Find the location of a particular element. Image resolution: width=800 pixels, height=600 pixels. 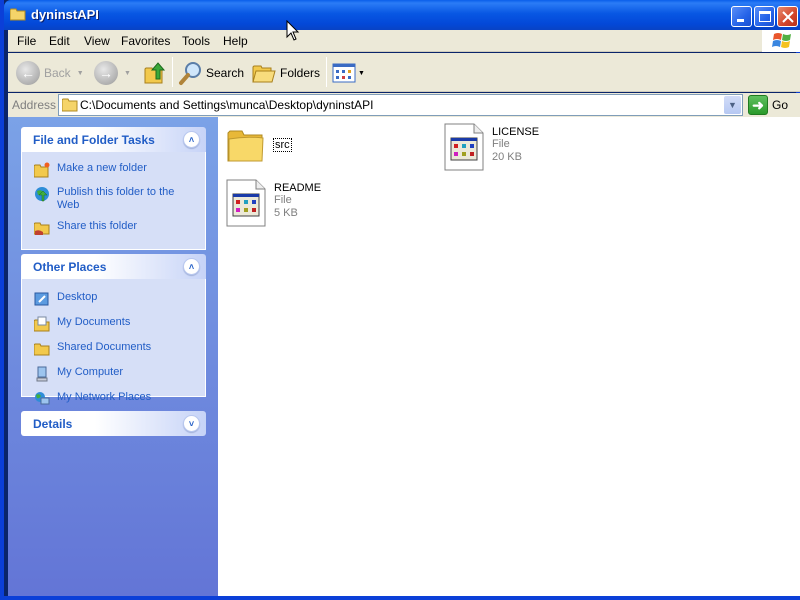

panel-header: Details ˅ is located at coordinates (113, 423).